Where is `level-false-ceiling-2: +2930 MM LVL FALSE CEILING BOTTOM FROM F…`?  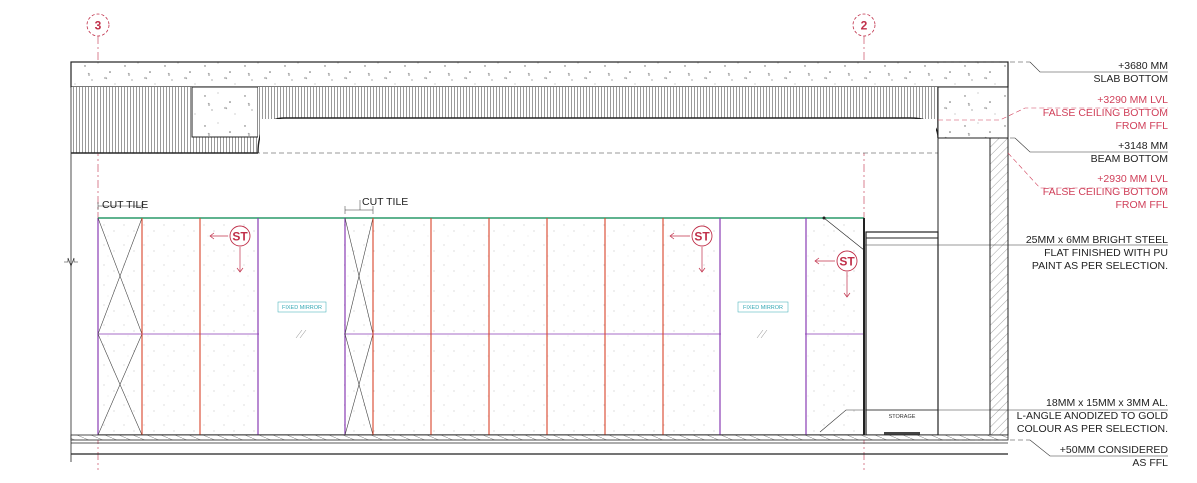
level-false-ceiling-2: +2930 MM LVL FALSE CEILING BOTTOM FROM F… is located at coordinates (1105, 192).